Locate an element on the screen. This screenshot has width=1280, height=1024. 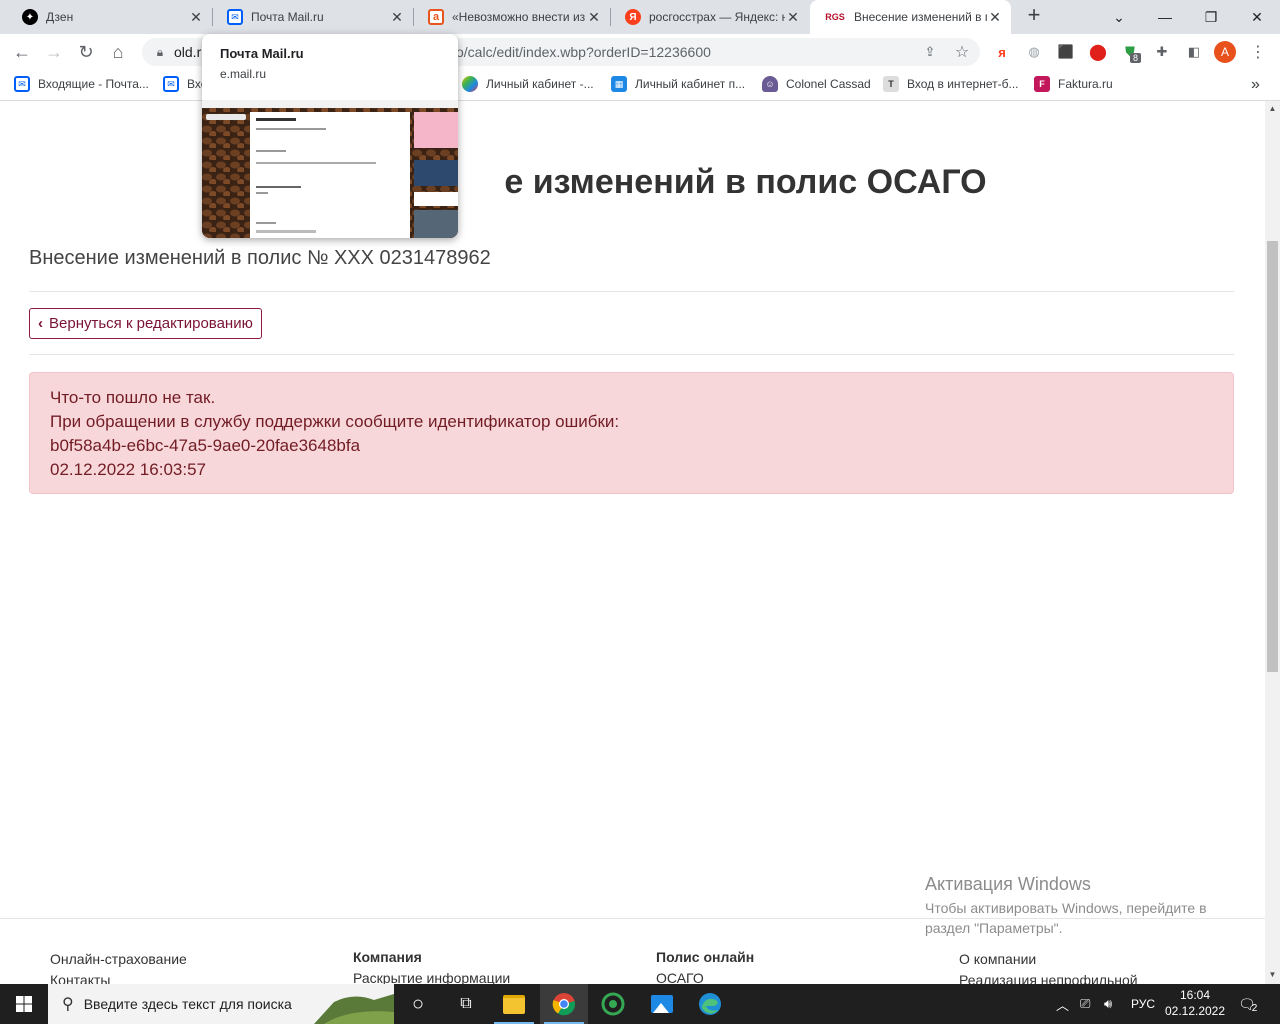
tab-hover-card: Почта Mail.ru e.mail.ru is located at coordinates (330, 136).